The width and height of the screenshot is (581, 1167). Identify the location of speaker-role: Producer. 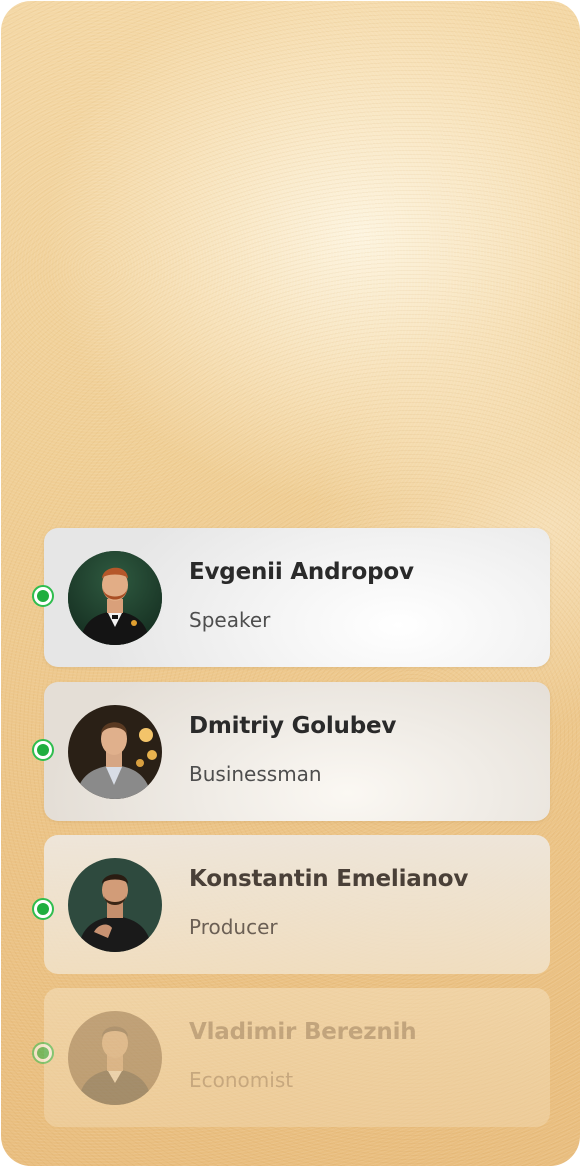
(233, 927).